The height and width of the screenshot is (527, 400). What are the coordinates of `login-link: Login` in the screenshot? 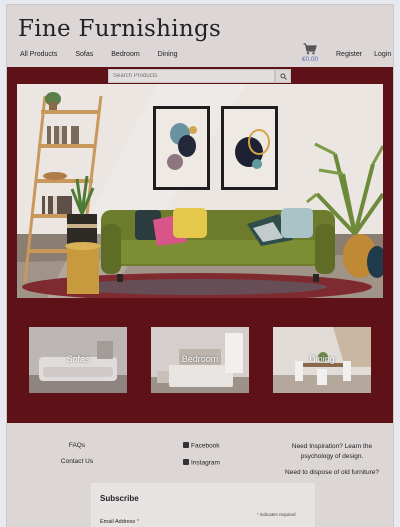 It's located at (382, 54).